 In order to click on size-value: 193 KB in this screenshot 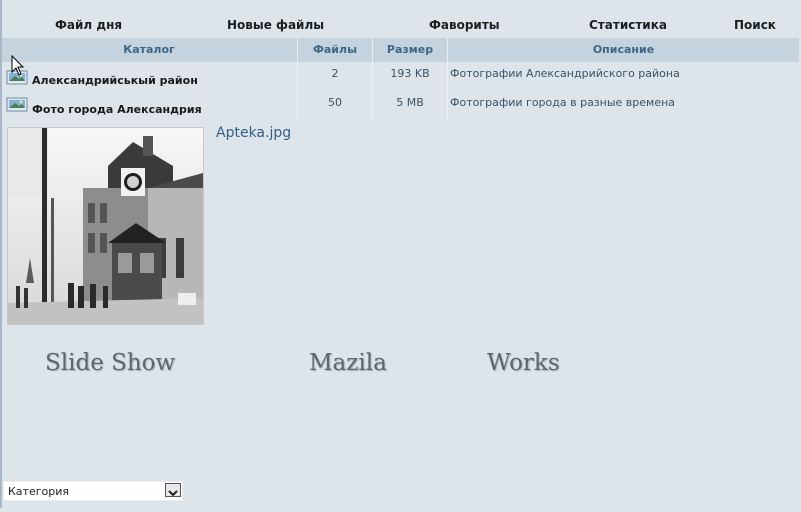, I will do `click(410, 73)`.